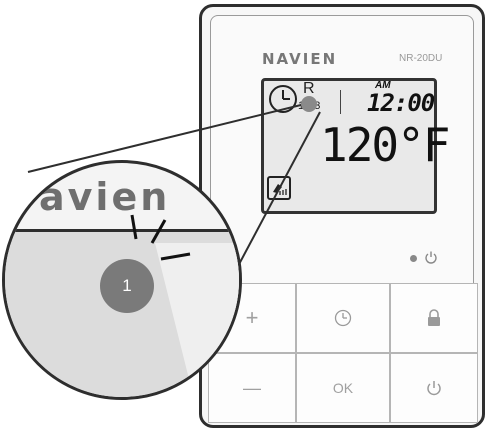  I want to click on brand-logo: NAVIEN, so click(300, 59).